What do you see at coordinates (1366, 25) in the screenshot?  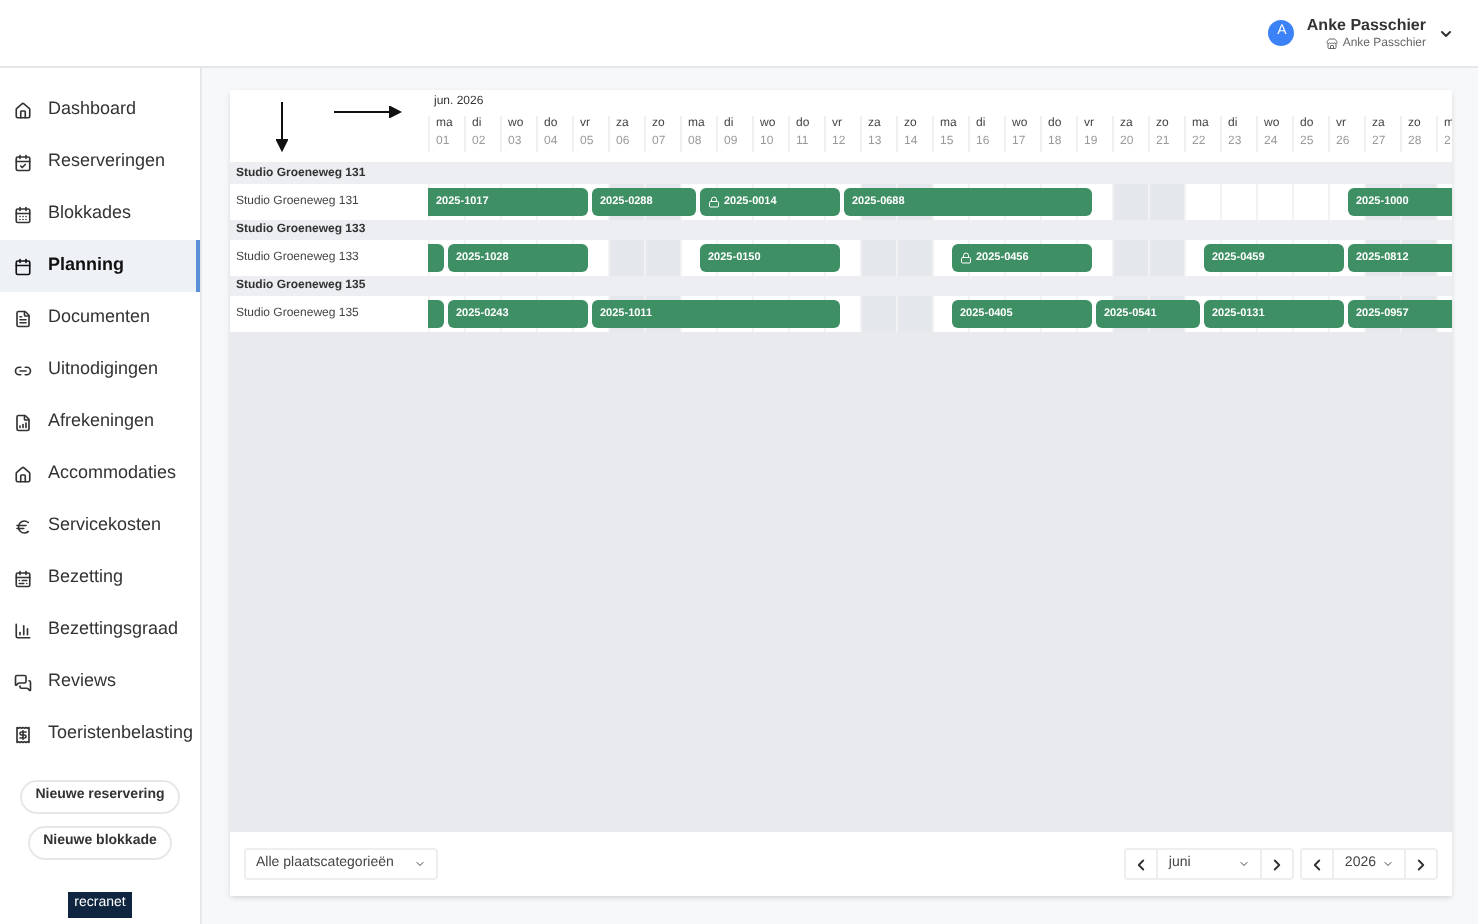 I see `user-name: Anke Passchier` at bounding box center [1366, 25].